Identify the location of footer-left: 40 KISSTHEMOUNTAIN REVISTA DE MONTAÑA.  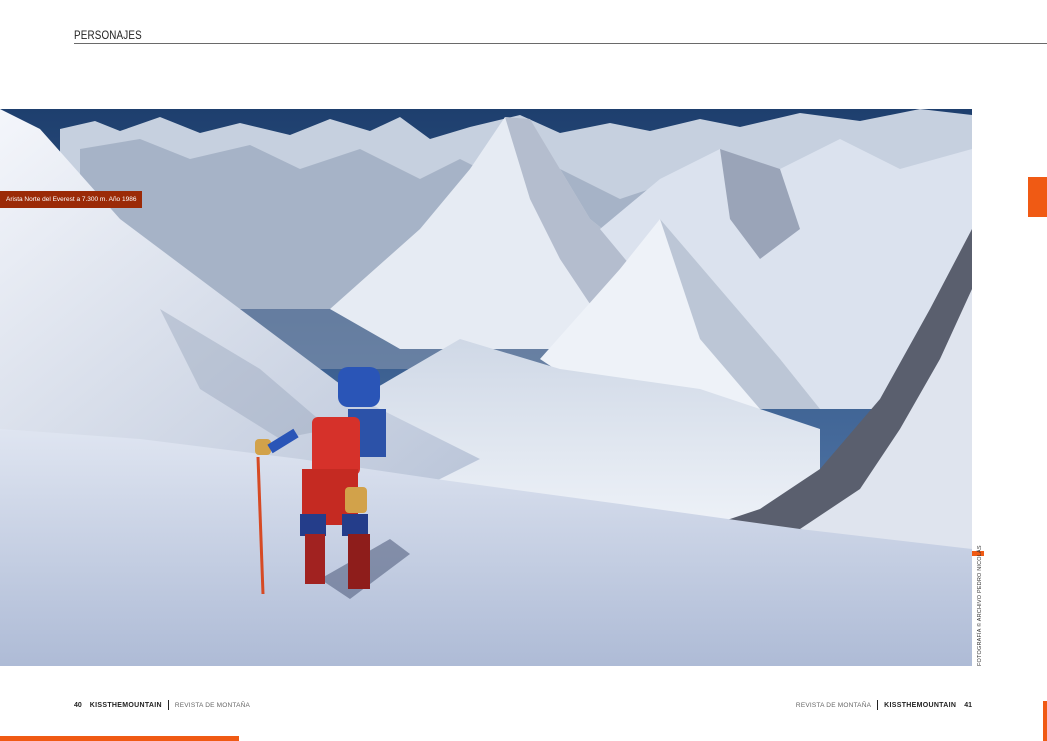
(162, 705).